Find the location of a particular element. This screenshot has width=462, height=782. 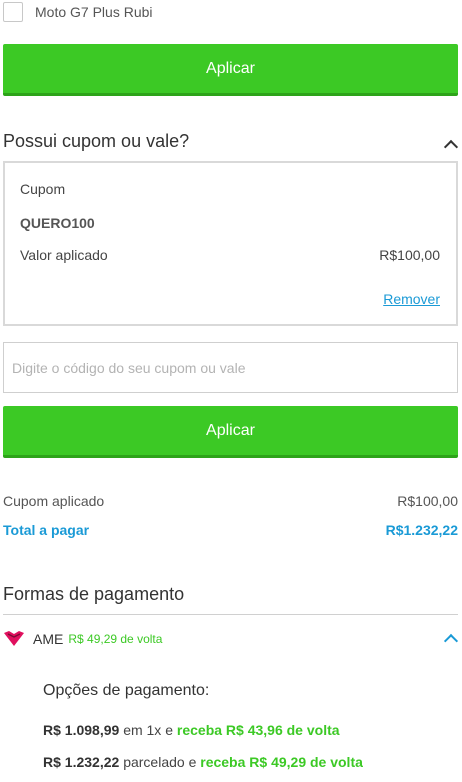

coupon-label: Cupom is located at coordinates (43, 189).